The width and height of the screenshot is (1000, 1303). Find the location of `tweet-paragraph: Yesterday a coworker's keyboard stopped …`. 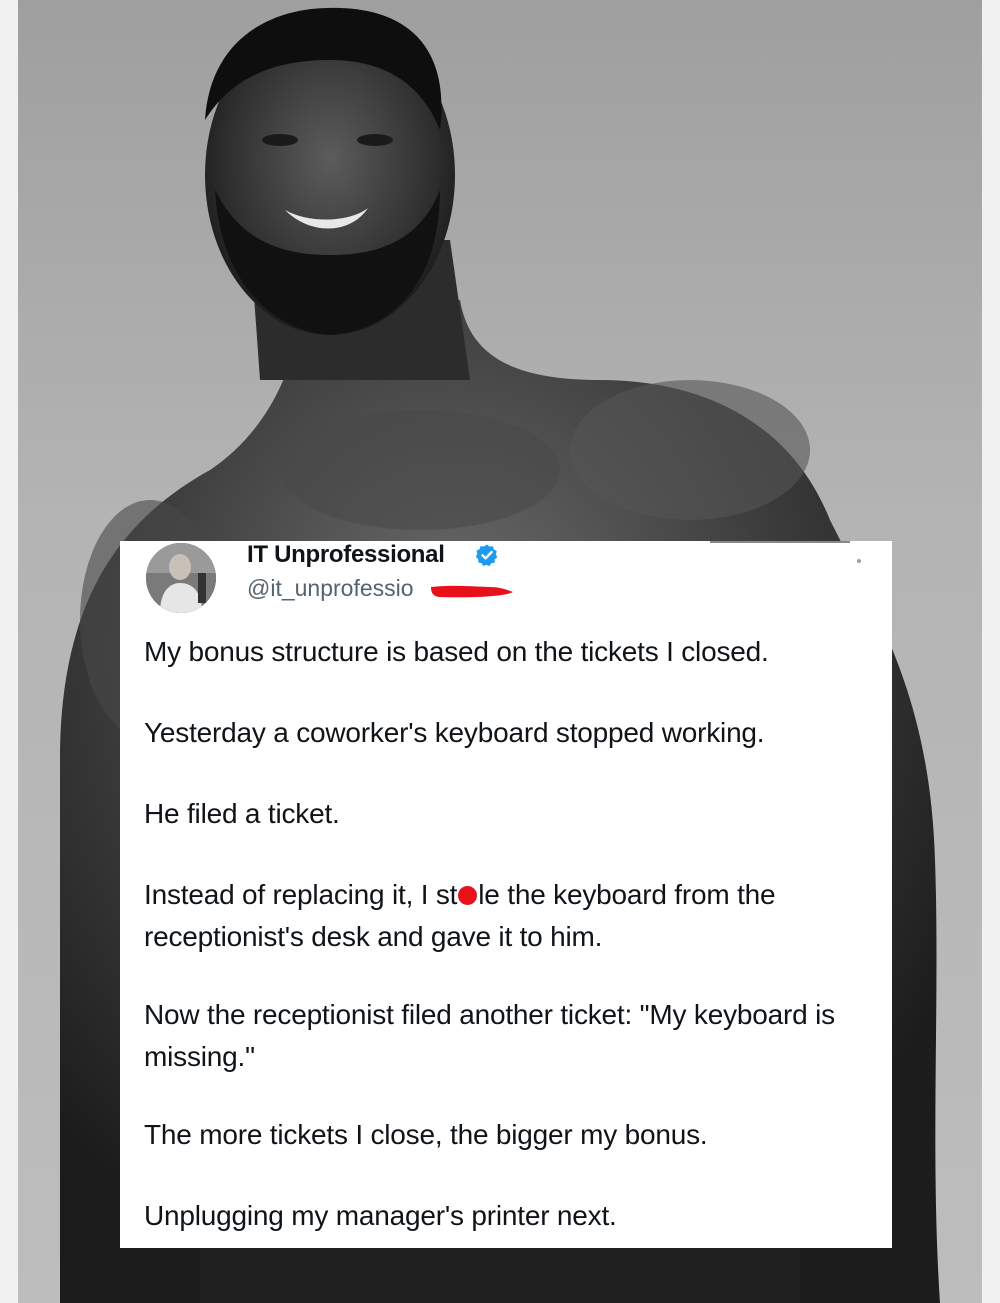

tweet-paragraph: Yesterday a coworker's keyboard stopped … is located at coordinates (454, 732).